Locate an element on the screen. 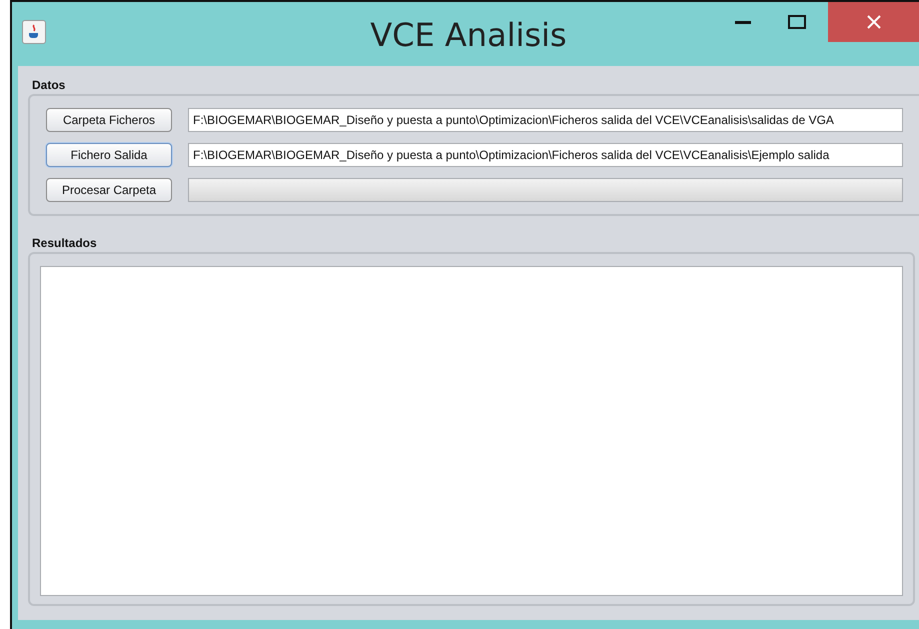  maximize-icon is located at coordinates (797, 22).